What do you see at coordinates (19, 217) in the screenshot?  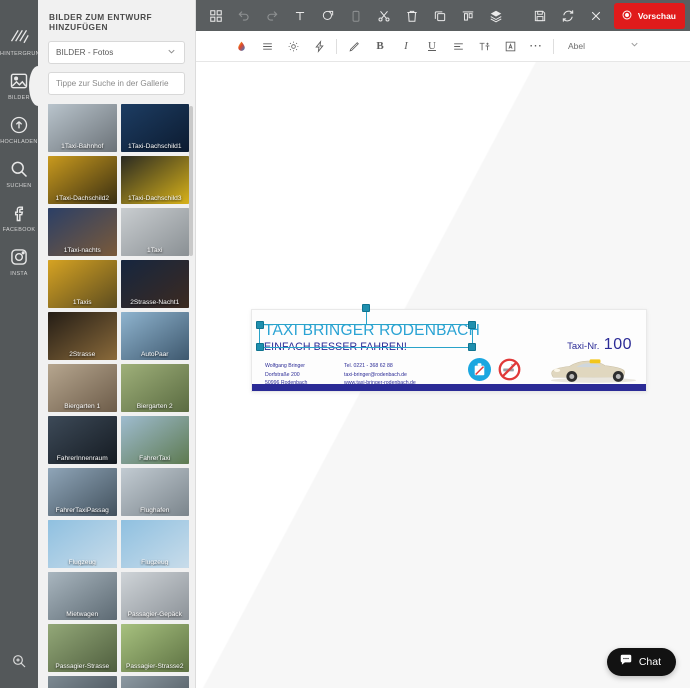 I see `sidebar-item-facebook: FACEBOOK` at bounding box center [19, 217].